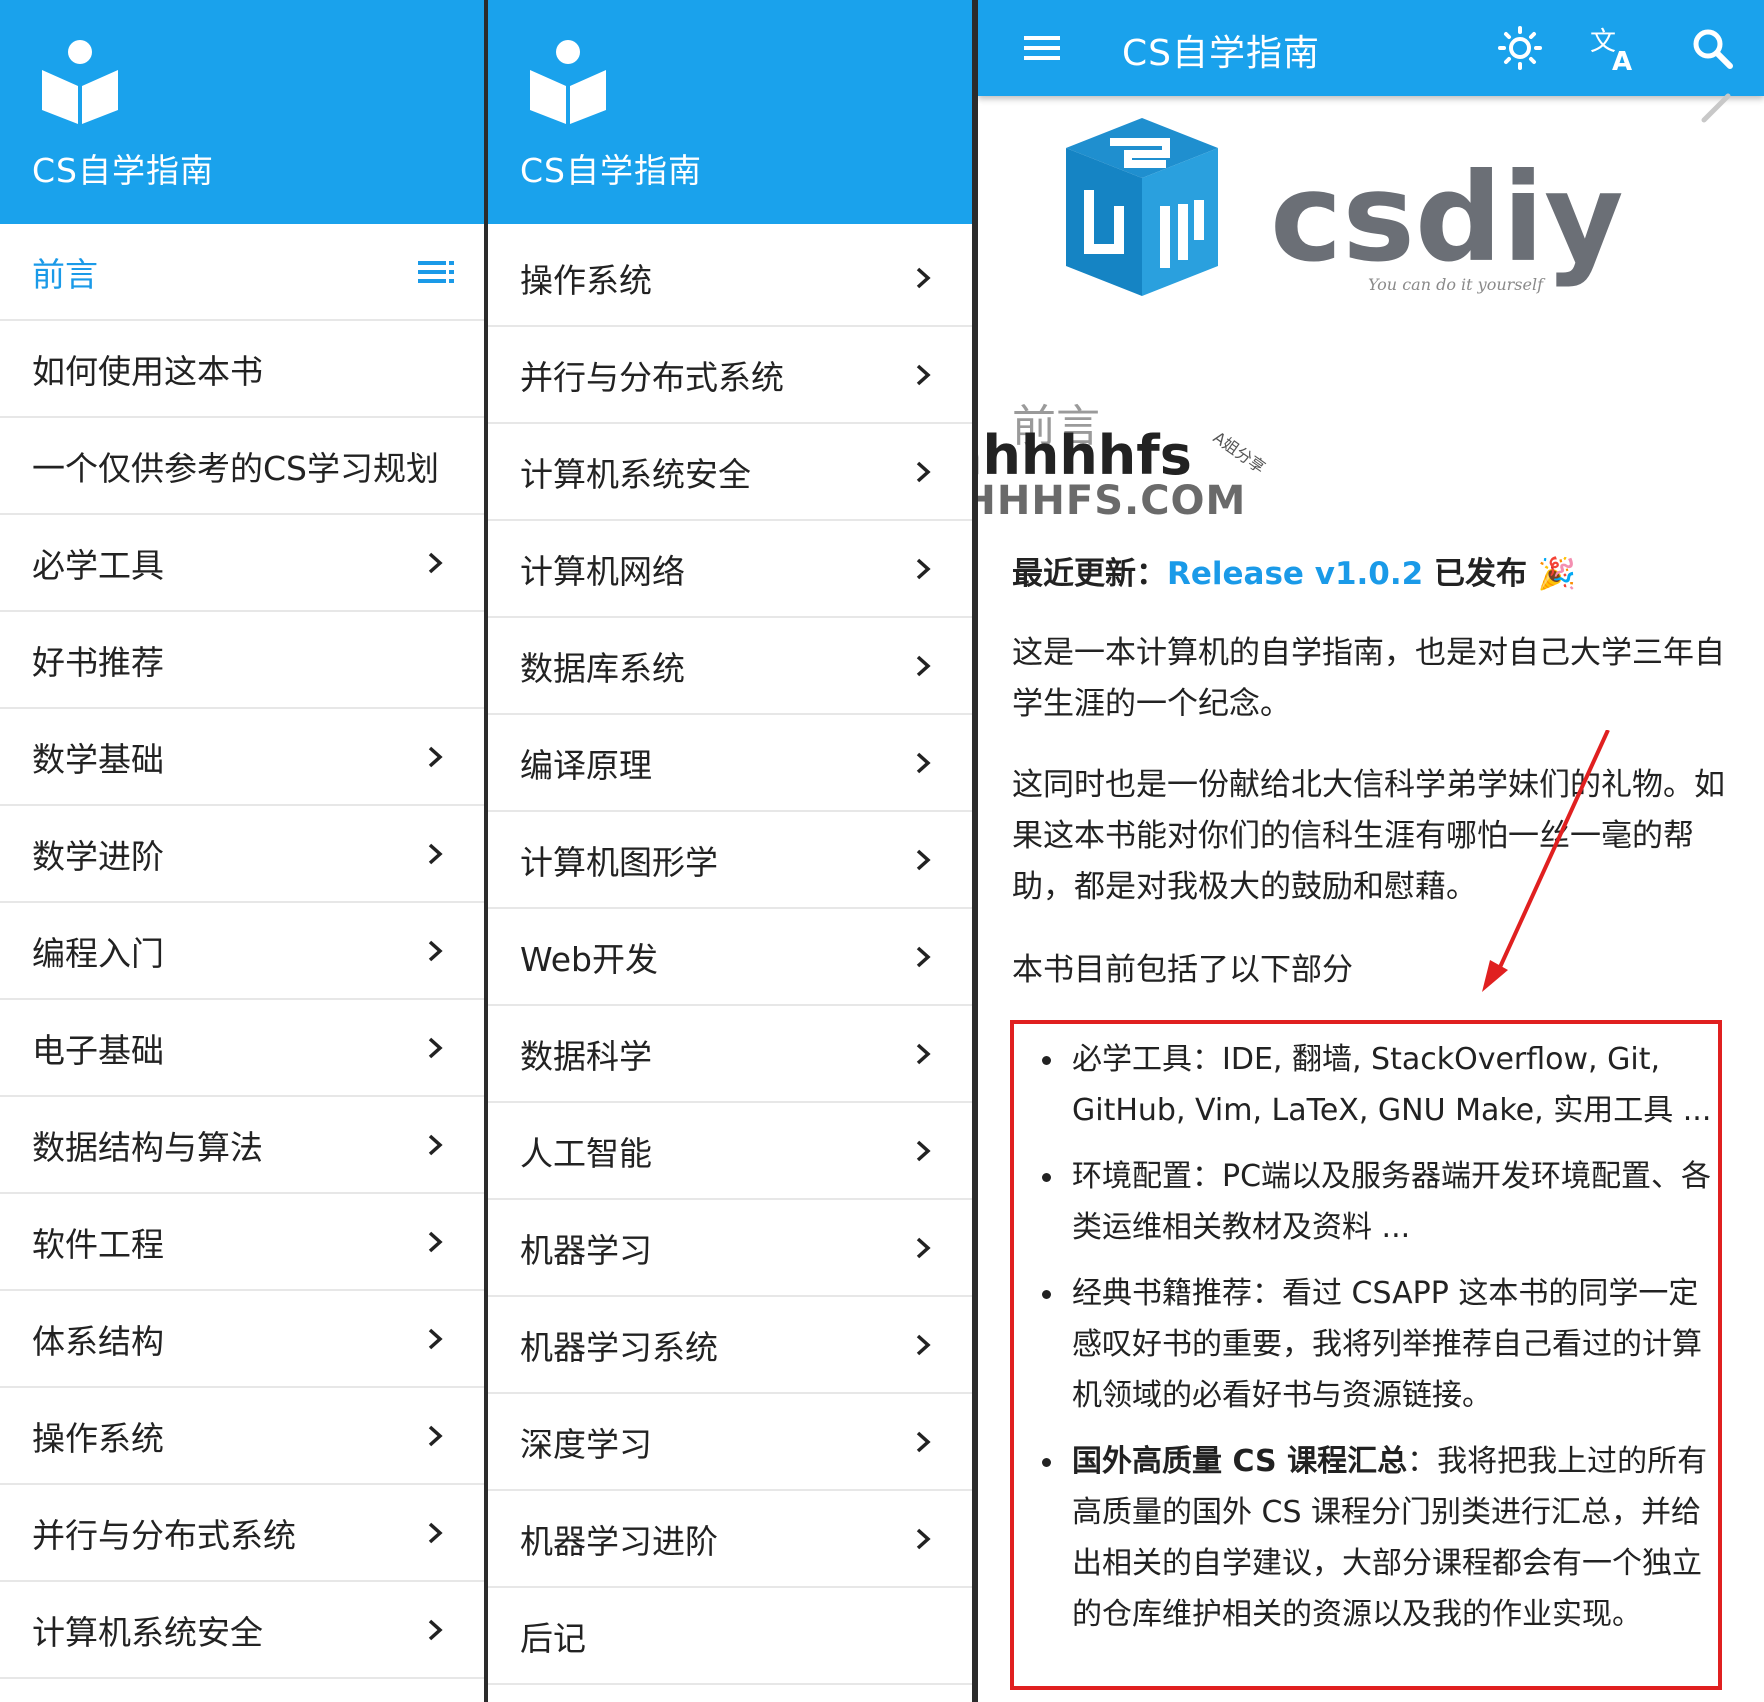 The width and height of the screenshot is (1764, 1702). What do you see at coordinates (98, 1050) in the screenshot?
I see `nav-item-label: 电子基础` at bounding box center [98, 1050].